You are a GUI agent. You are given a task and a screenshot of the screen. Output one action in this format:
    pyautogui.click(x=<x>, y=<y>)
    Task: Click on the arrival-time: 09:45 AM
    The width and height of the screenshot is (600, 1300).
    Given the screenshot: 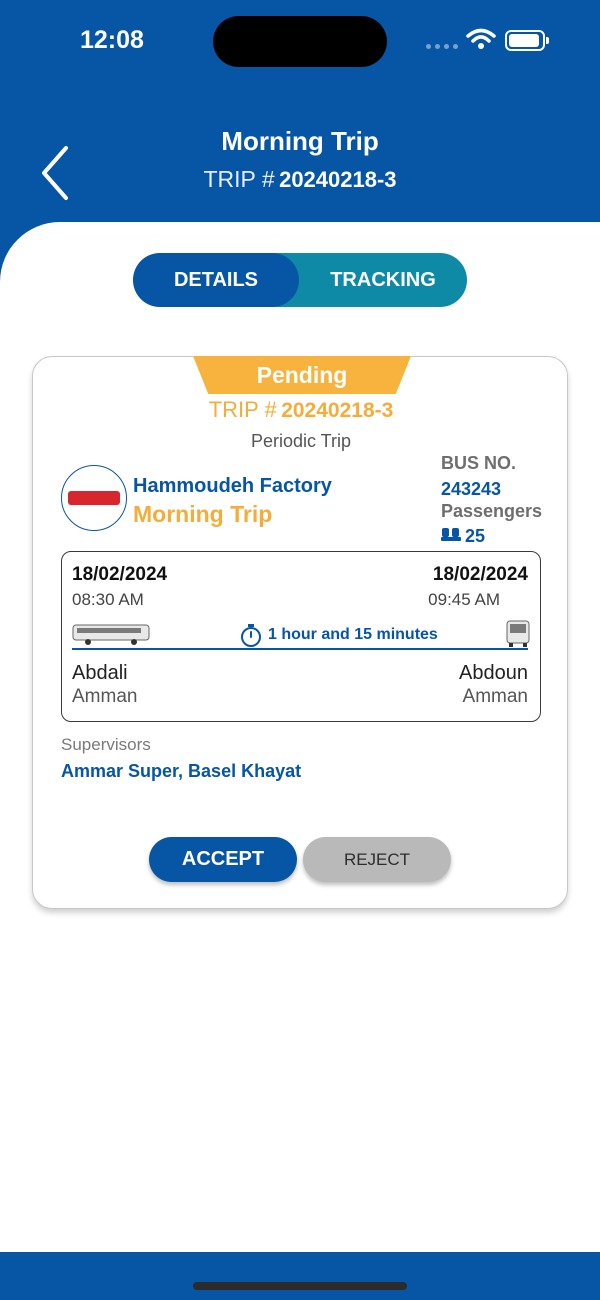 What is the action you would take?
    pyautogui.click(x=464, y=599)
    